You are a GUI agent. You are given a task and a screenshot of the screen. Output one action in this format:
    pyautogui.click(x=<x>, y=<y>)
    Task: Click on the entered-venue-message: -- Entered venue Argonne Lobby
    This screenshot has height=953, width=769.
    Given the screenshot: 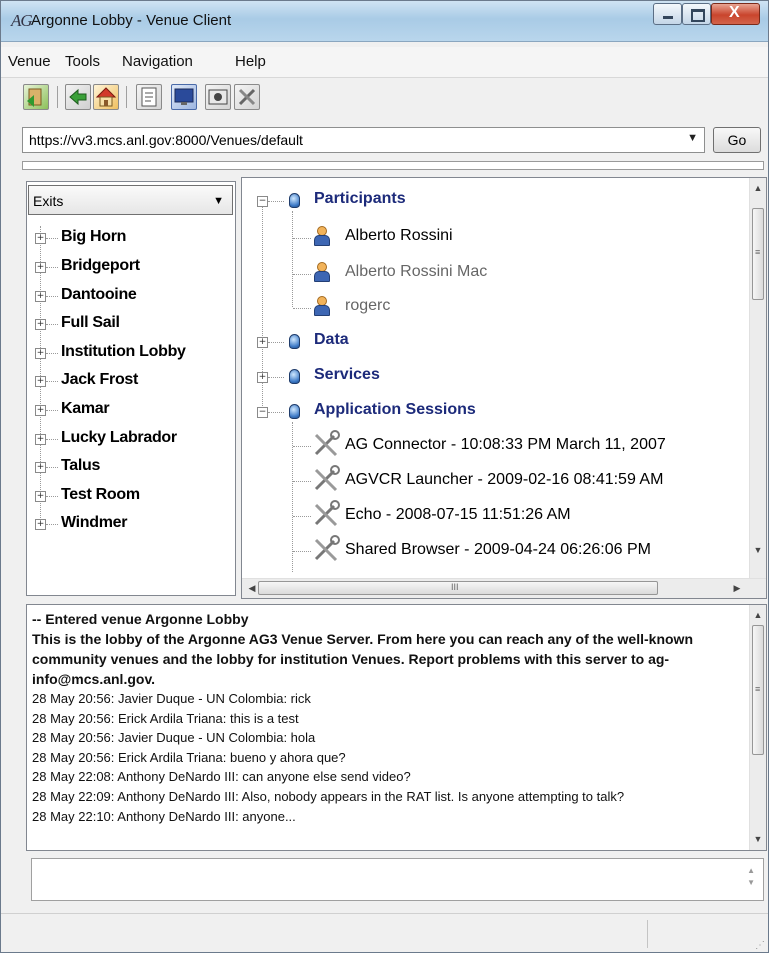 What is the action you would take?
    pyautogui.click(x=140, y=619)
    